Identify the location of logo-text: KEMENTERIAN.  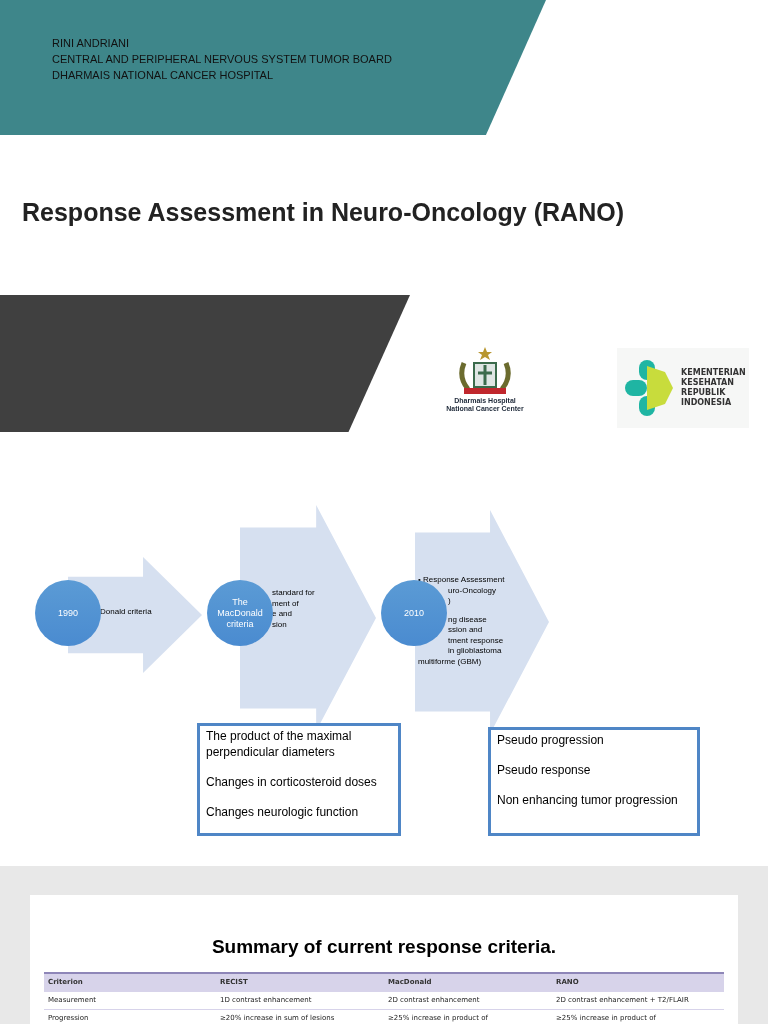
(713, 373).